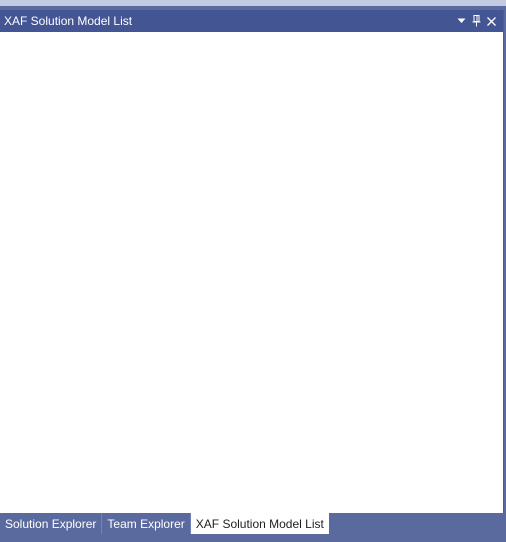 The width and height of the screenshot is (506, 542). I want to click on auto-hide-pin-button, so click(476, 21).